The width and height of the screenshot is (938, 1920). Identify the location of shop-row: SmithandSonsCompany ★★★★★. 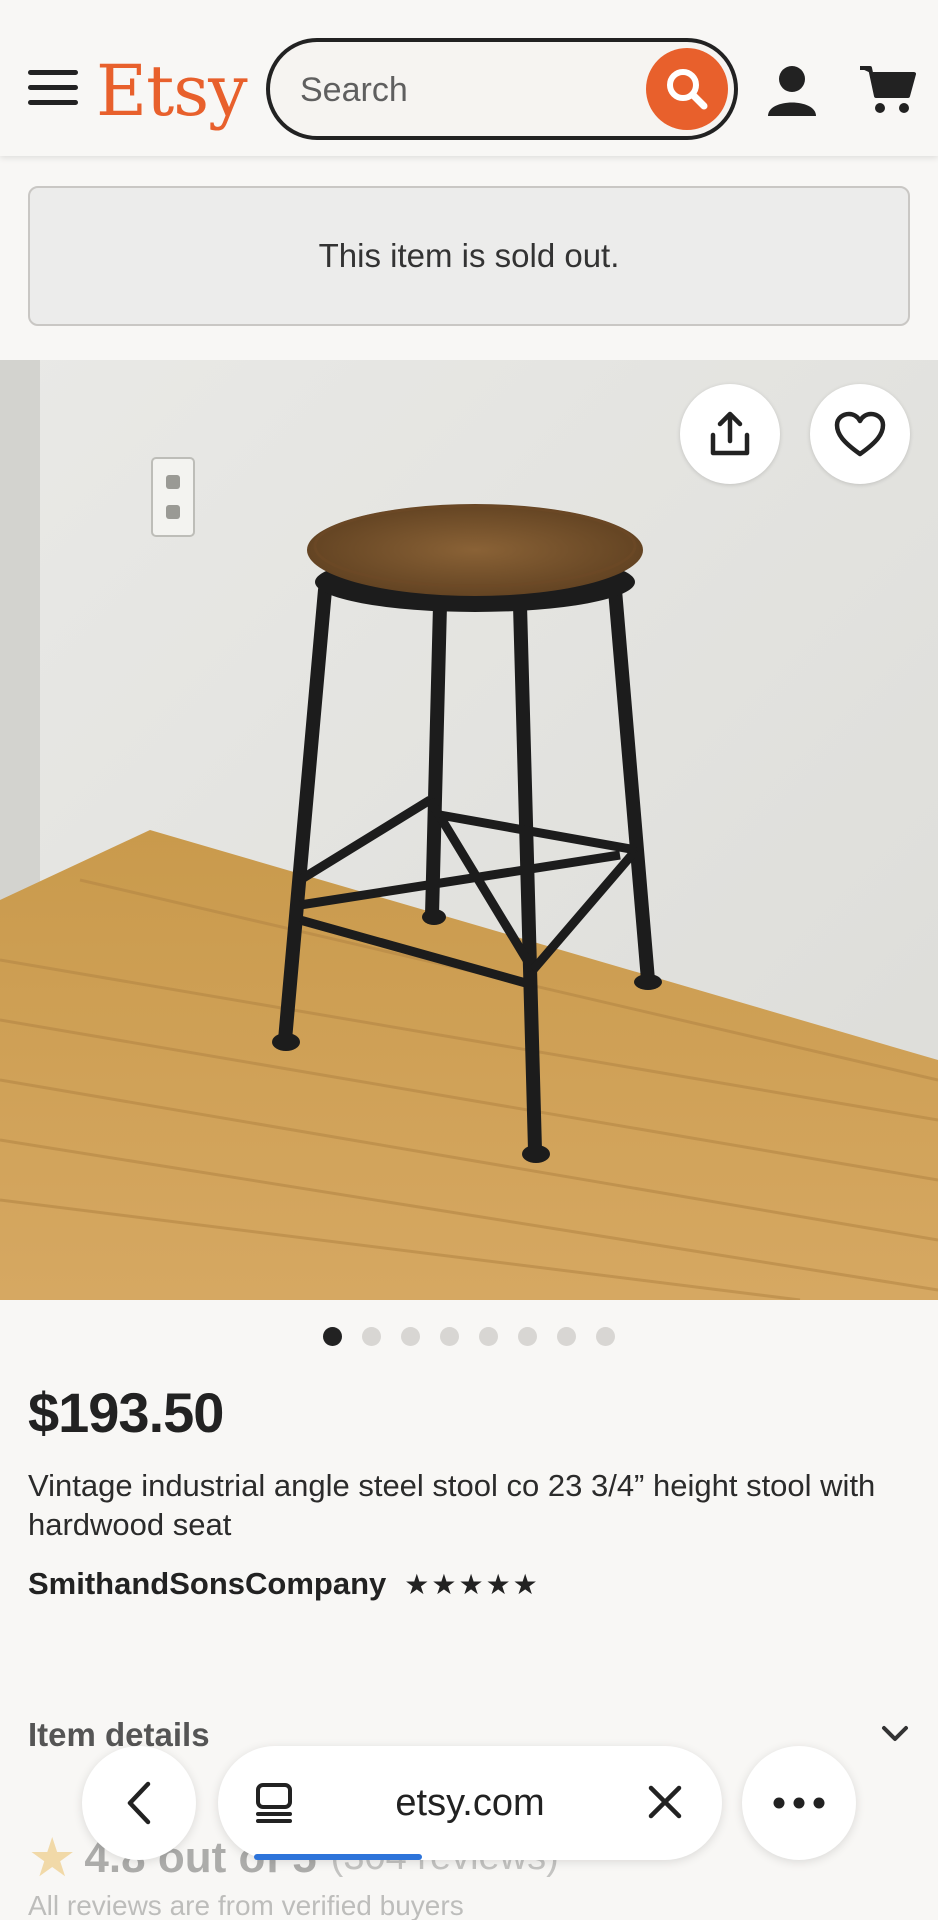
(284, 1584).